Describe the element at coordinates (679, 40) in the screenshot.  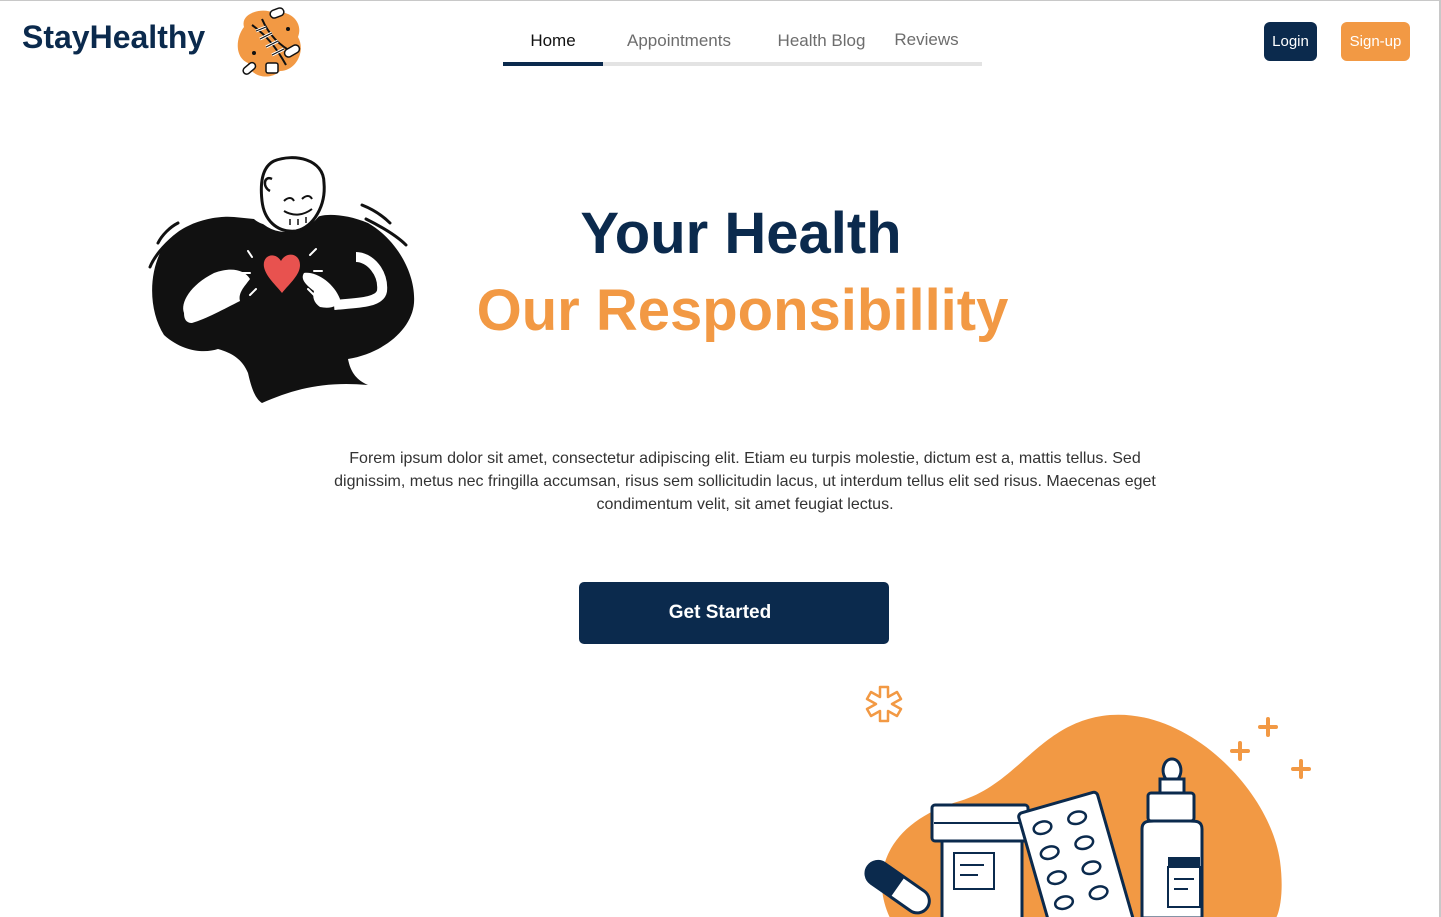
I see `nav-appointments-label: Appointments` at that location.